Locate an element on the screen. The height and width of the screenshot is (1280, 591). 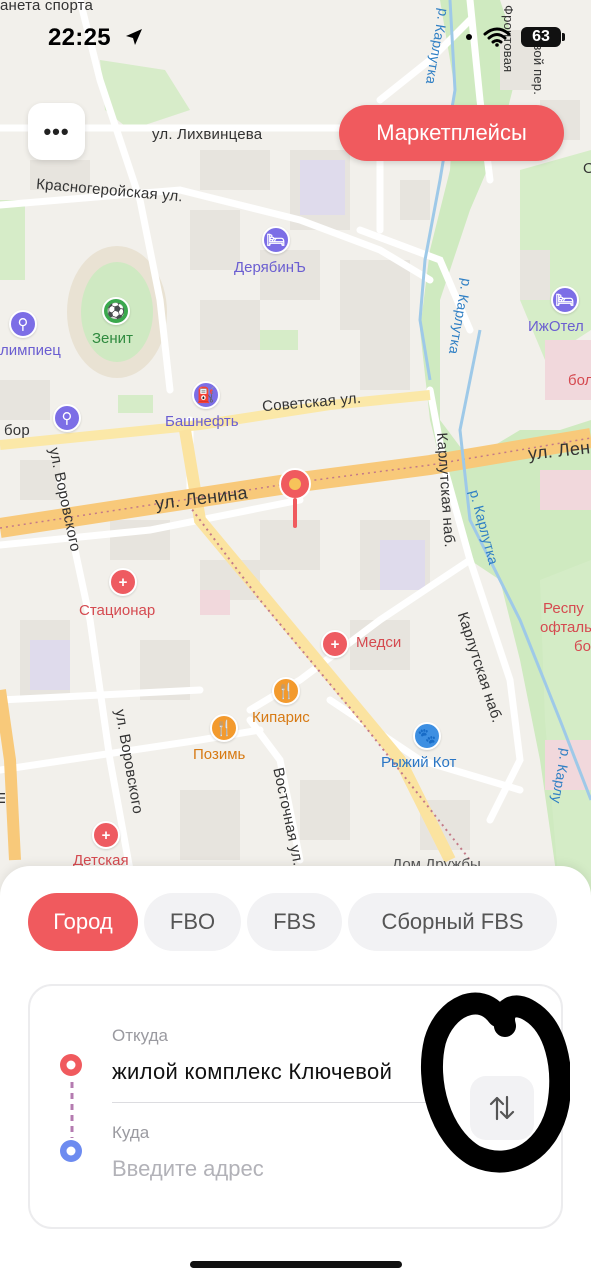
map-label-o: О is located at coordinates (587, 168).